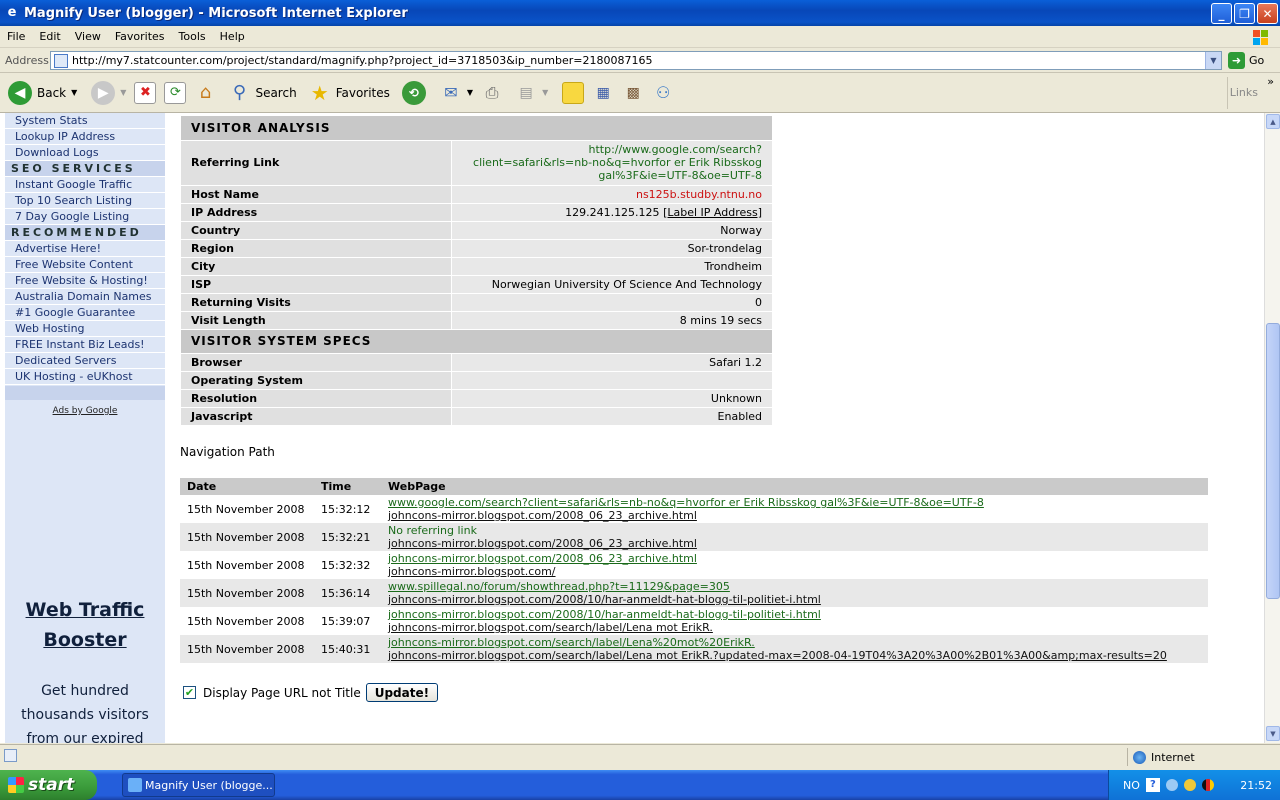 The width and height of the screenshot is (1280, 800). What do you see at coordinates (1244, 13) in the screenshot?
I see `maximize-button: ❐` at bounding box center [1244, 13].